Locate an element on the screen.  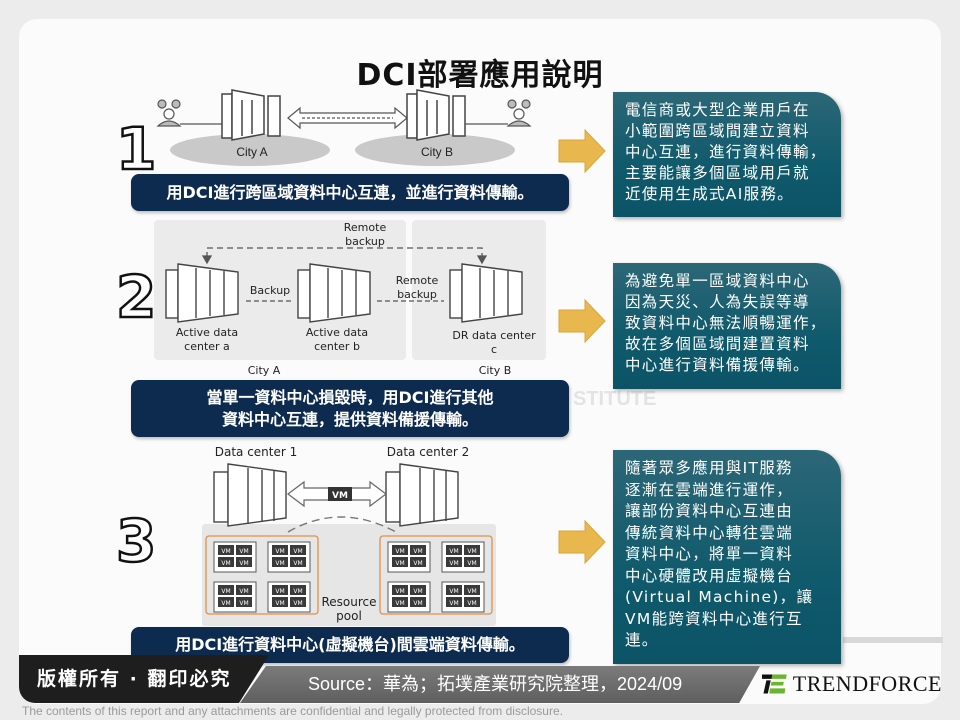
note-line: (Virtual Machine)，讓 is located at coordinates (719, 597).